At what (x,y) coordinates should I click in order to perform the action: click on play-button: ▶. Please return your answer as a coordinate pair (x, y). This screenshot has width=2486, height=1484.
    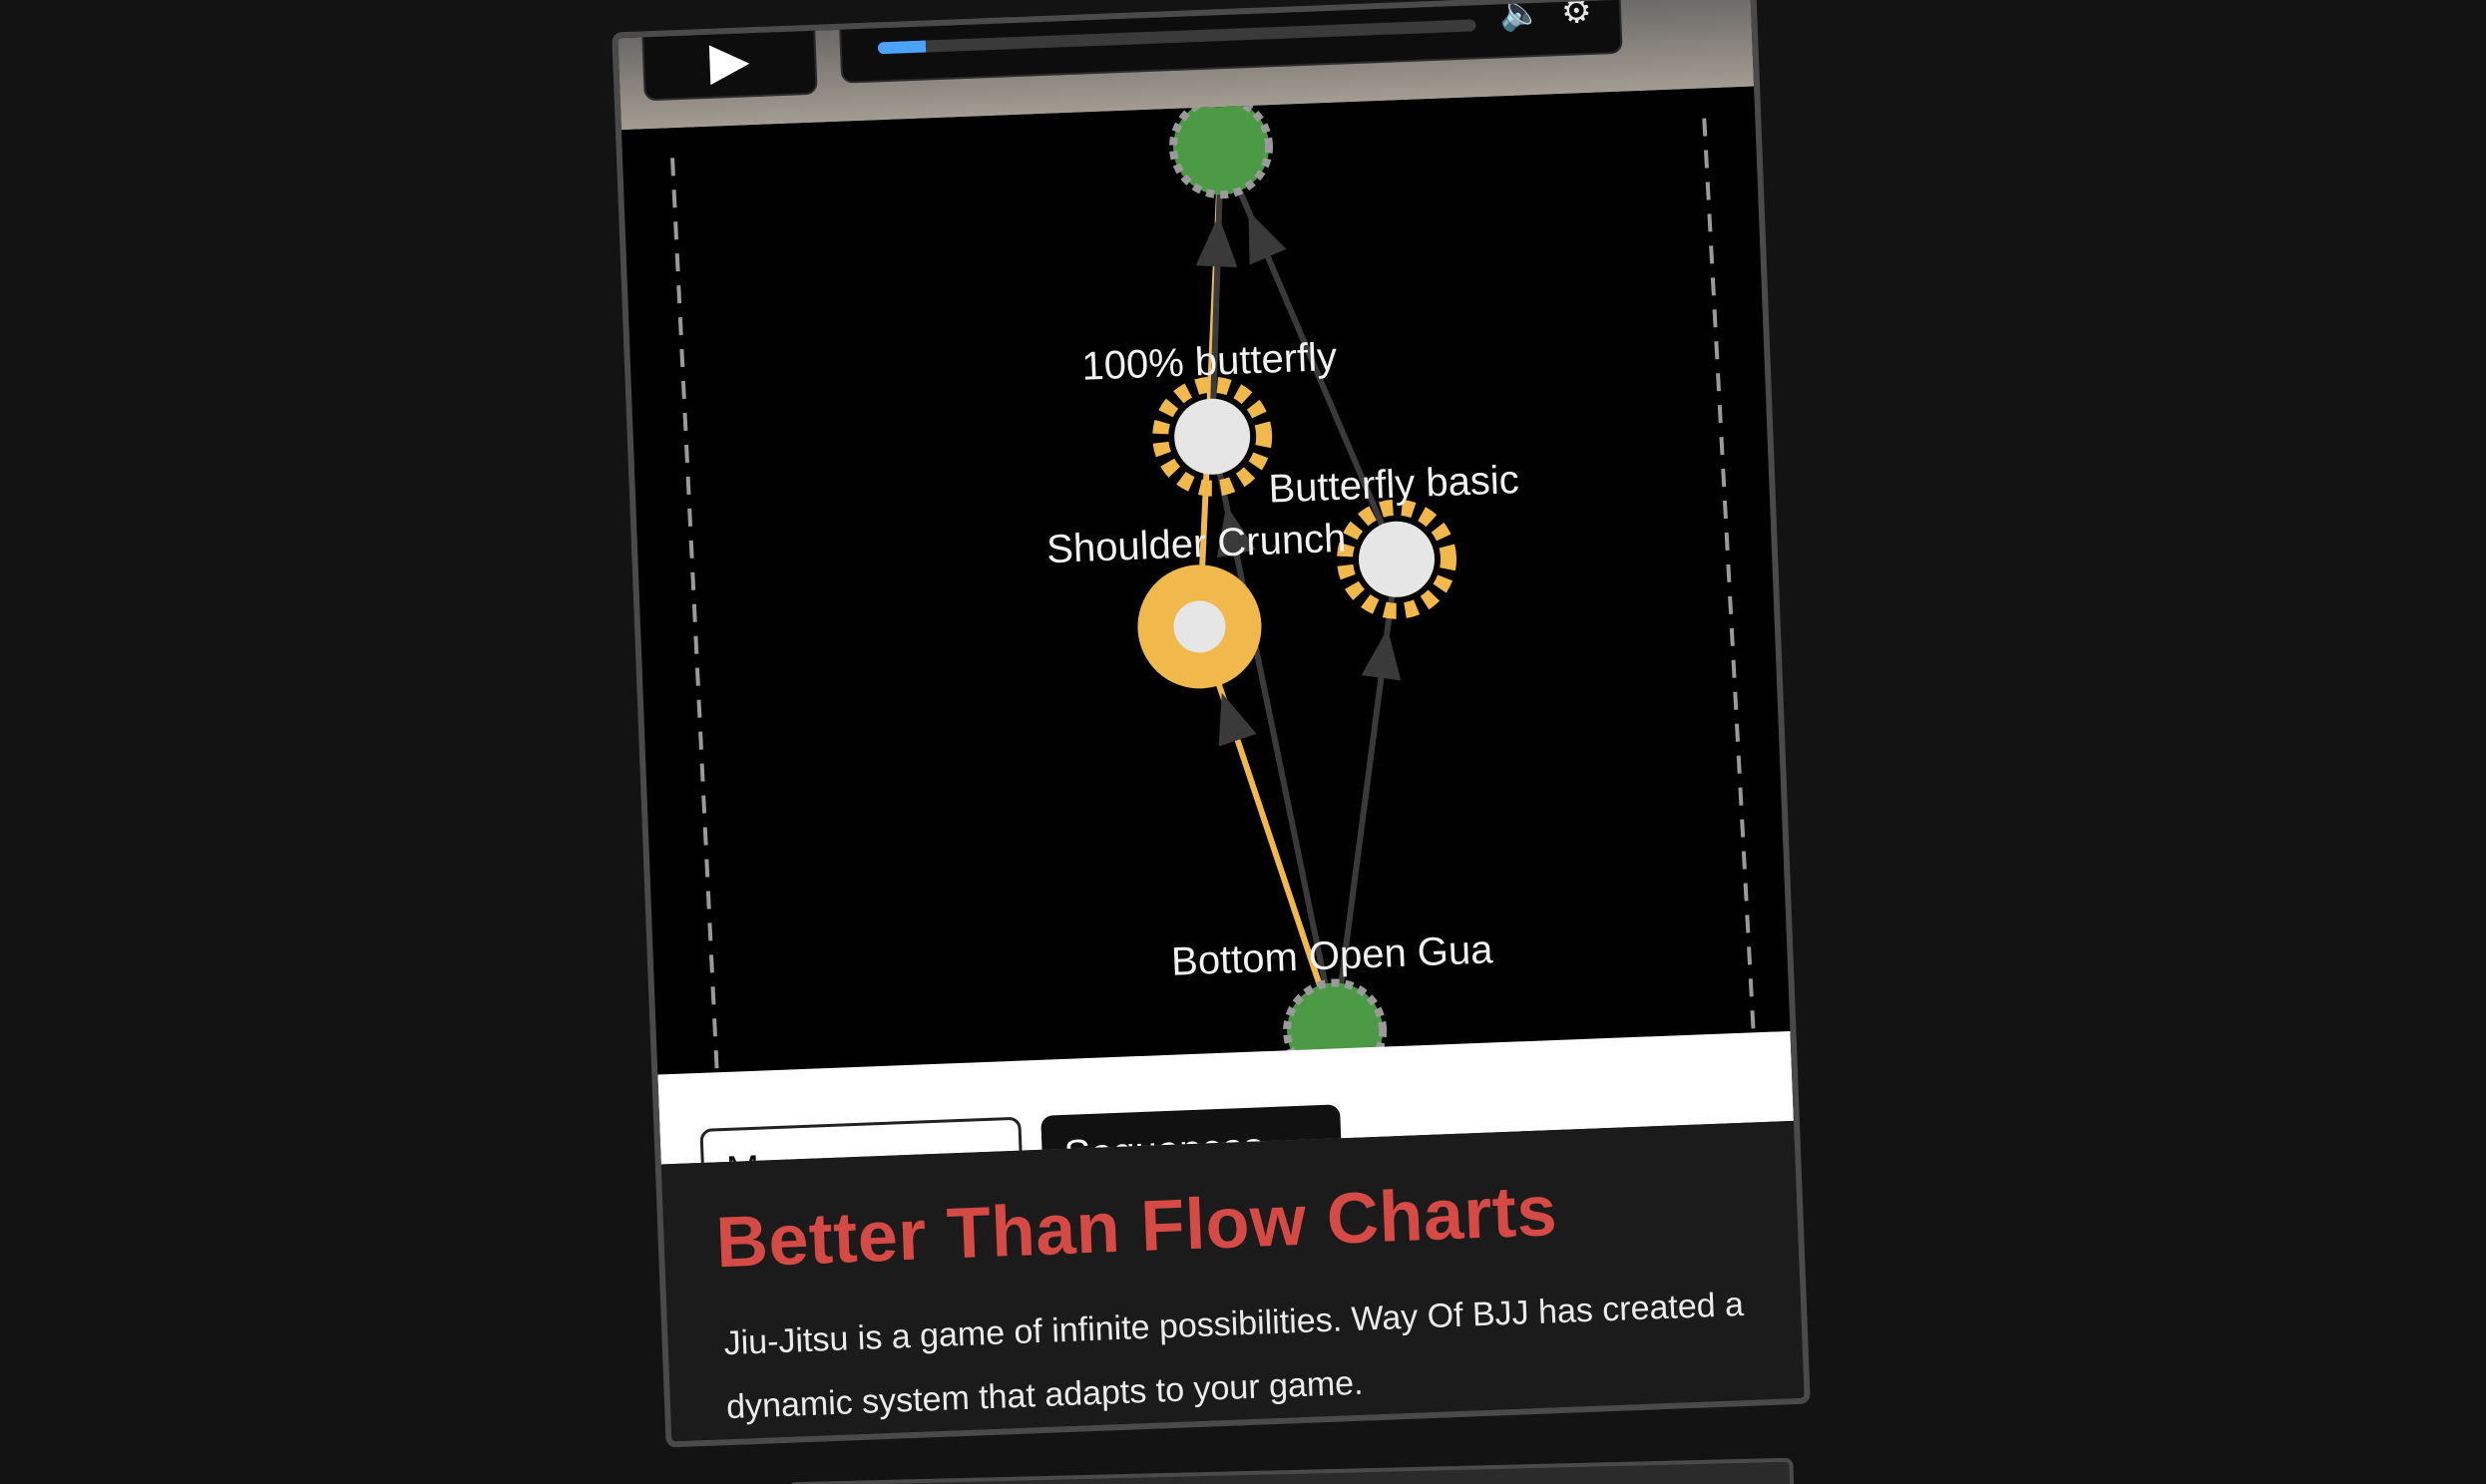
    Looking at the image, I should click on (729, 51).